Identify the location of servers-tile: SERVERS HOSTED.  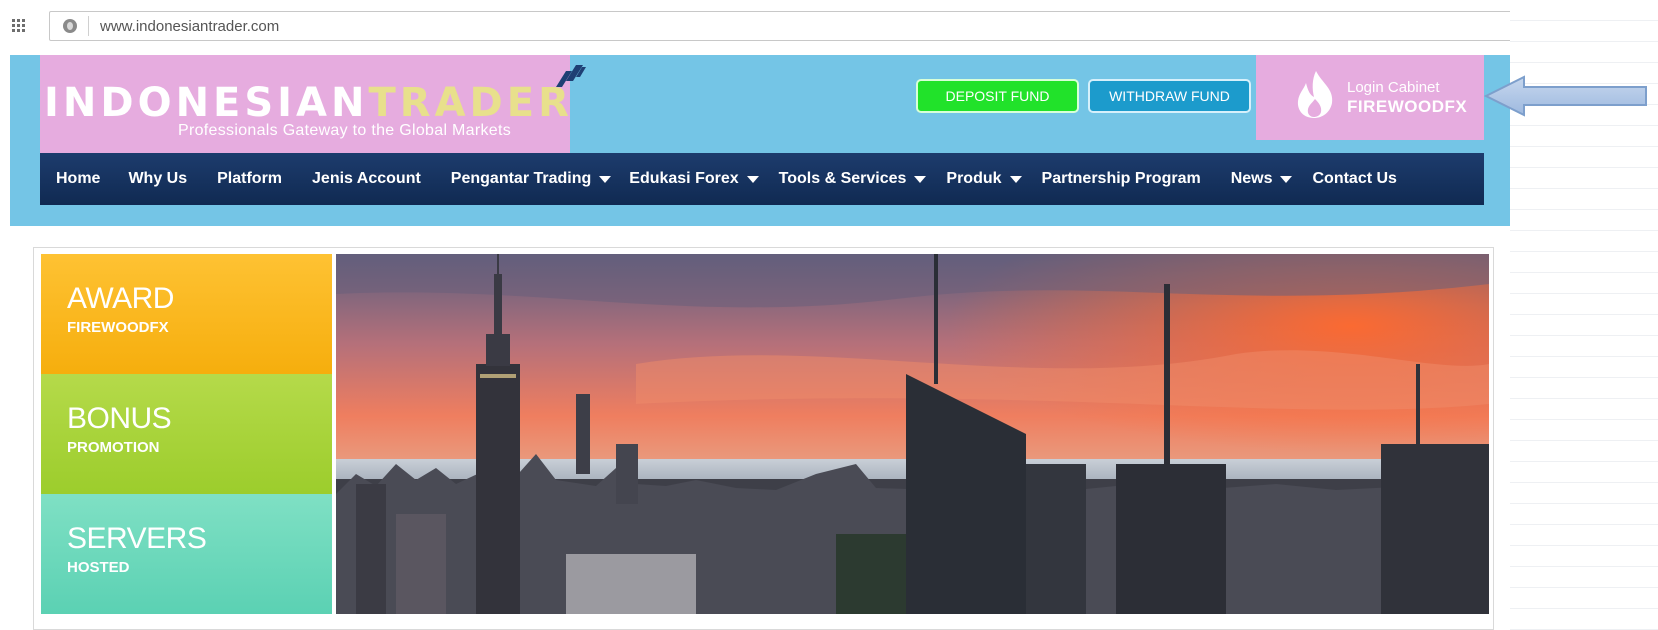
(186, 554).